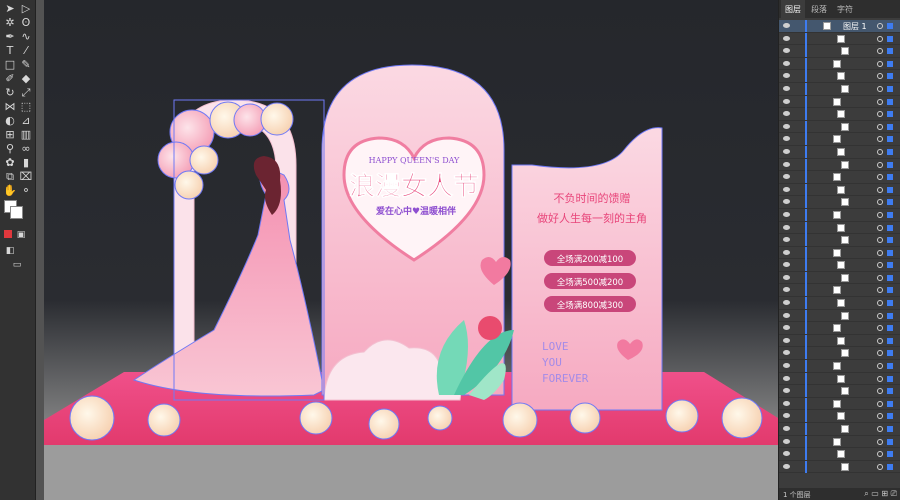 This screenshot has width=900, height=500. What do you see at coordinates (26, 163) in the screenshot?
I see `graph-tool-icon: ▮` at bounding box center [26, 163].